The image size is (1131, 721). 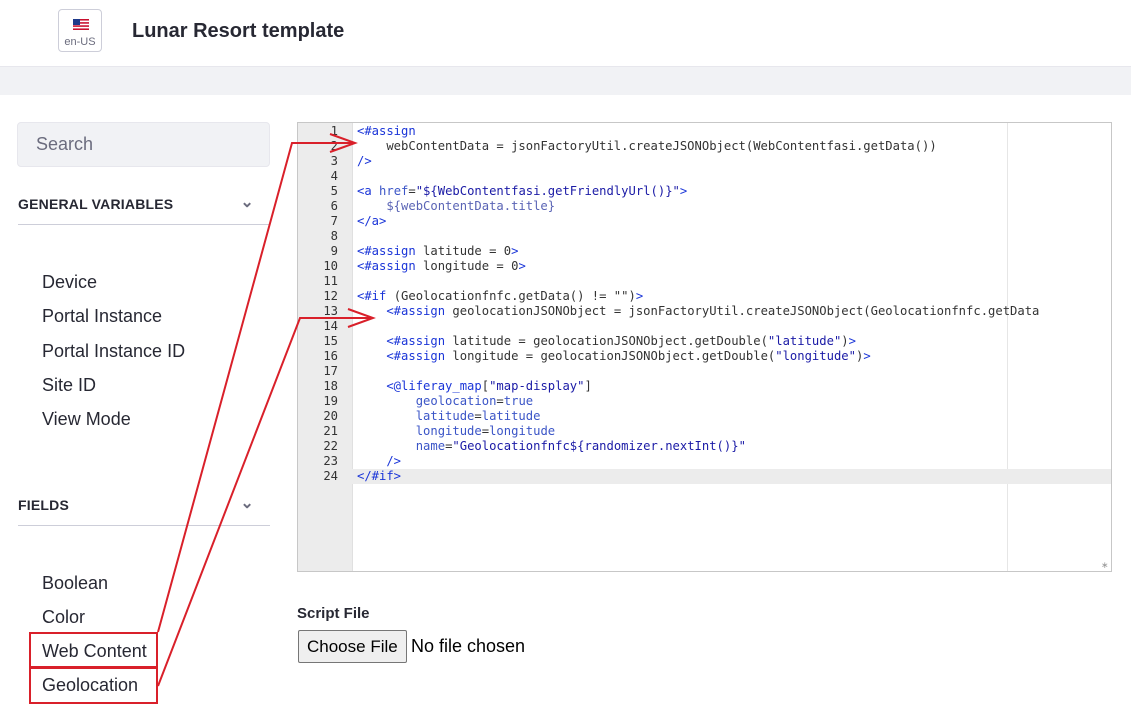 I want to click on arrow-web-content, so click(x=256, y=387).